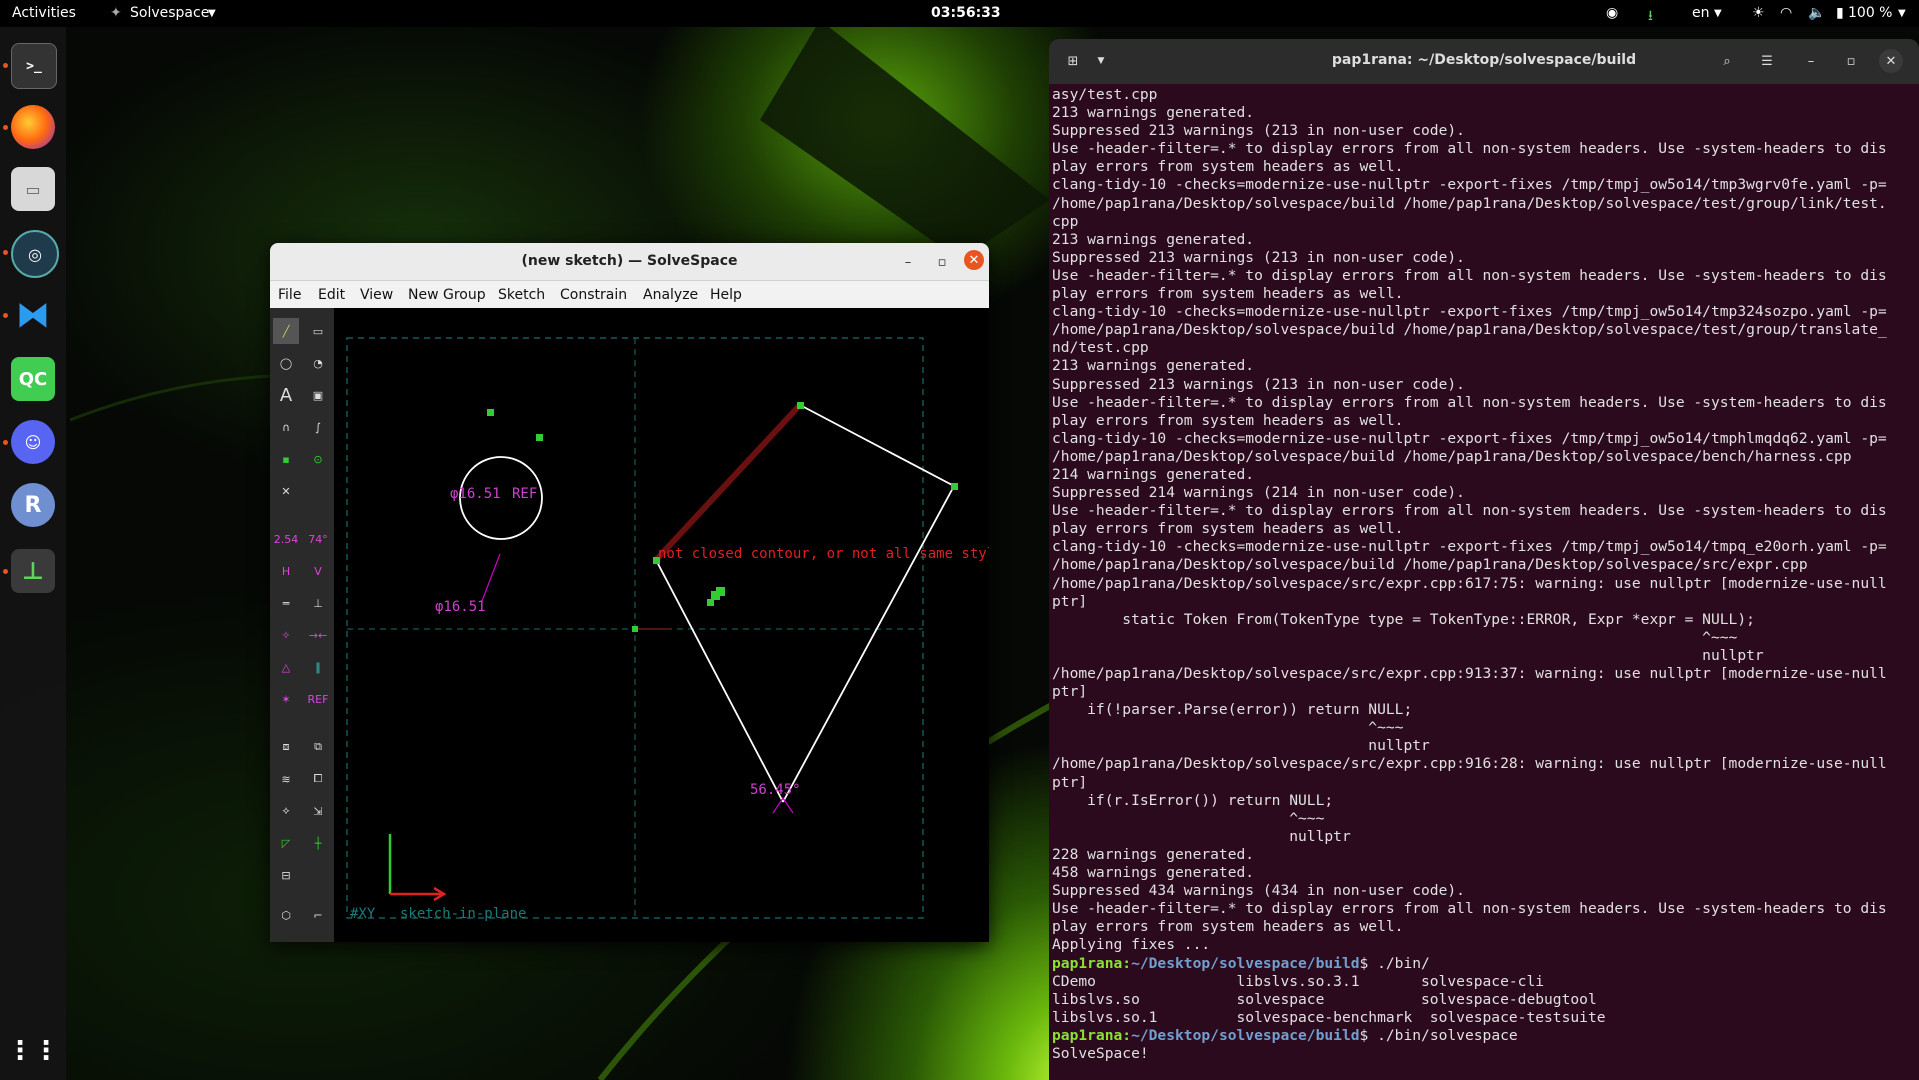 The image size is (1919, 1080). I want to click on terminal-line: nd/test.cpp, so click(1100, 348).